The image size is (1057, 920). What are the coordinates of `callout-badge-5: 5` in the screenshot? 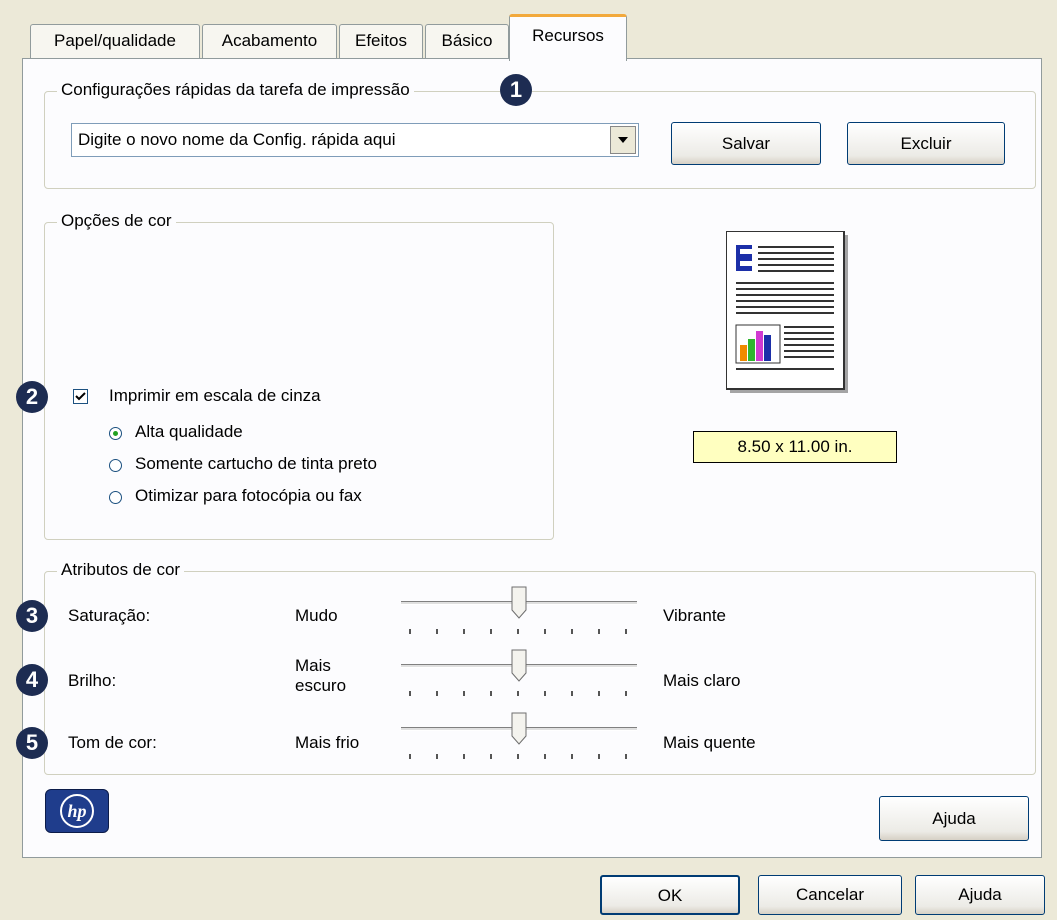 It's located at (32, 743).